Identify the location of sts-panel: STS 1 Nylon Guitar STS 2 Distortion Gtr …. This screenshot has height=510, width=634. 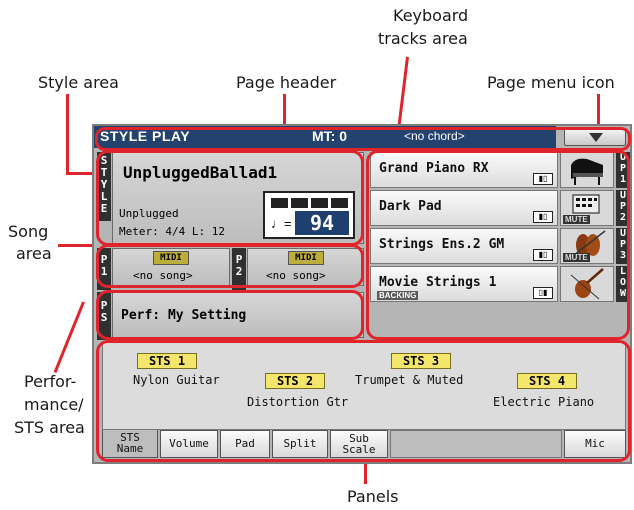
(364, 386).